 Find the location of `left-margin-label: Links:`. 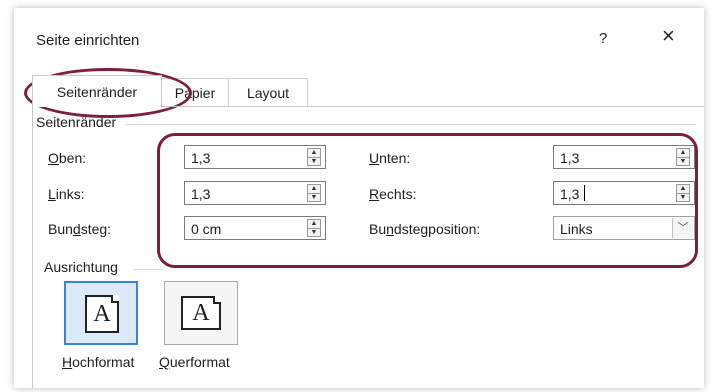

left-margin-label: Links: is located at coordinates (66, 194).